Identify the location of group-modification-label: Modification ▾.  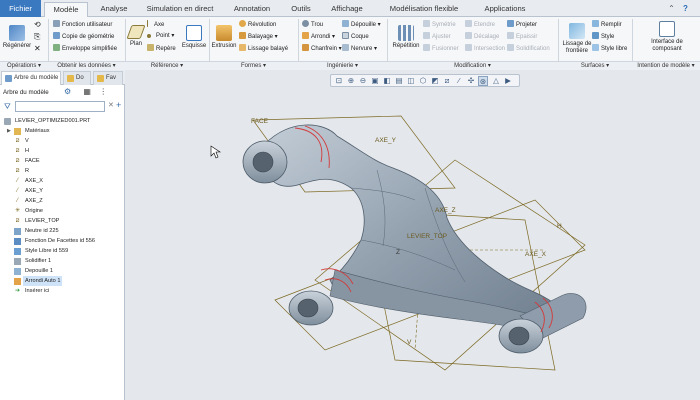
(472, 65).